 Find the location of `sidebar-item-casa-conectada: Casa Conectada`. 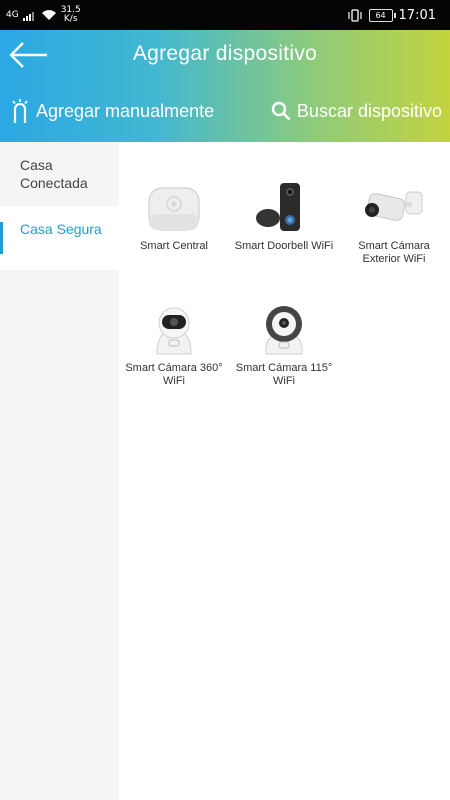

sidebar-item-casa-conectada: Casa Conectada is located at coordinates (59, 174).